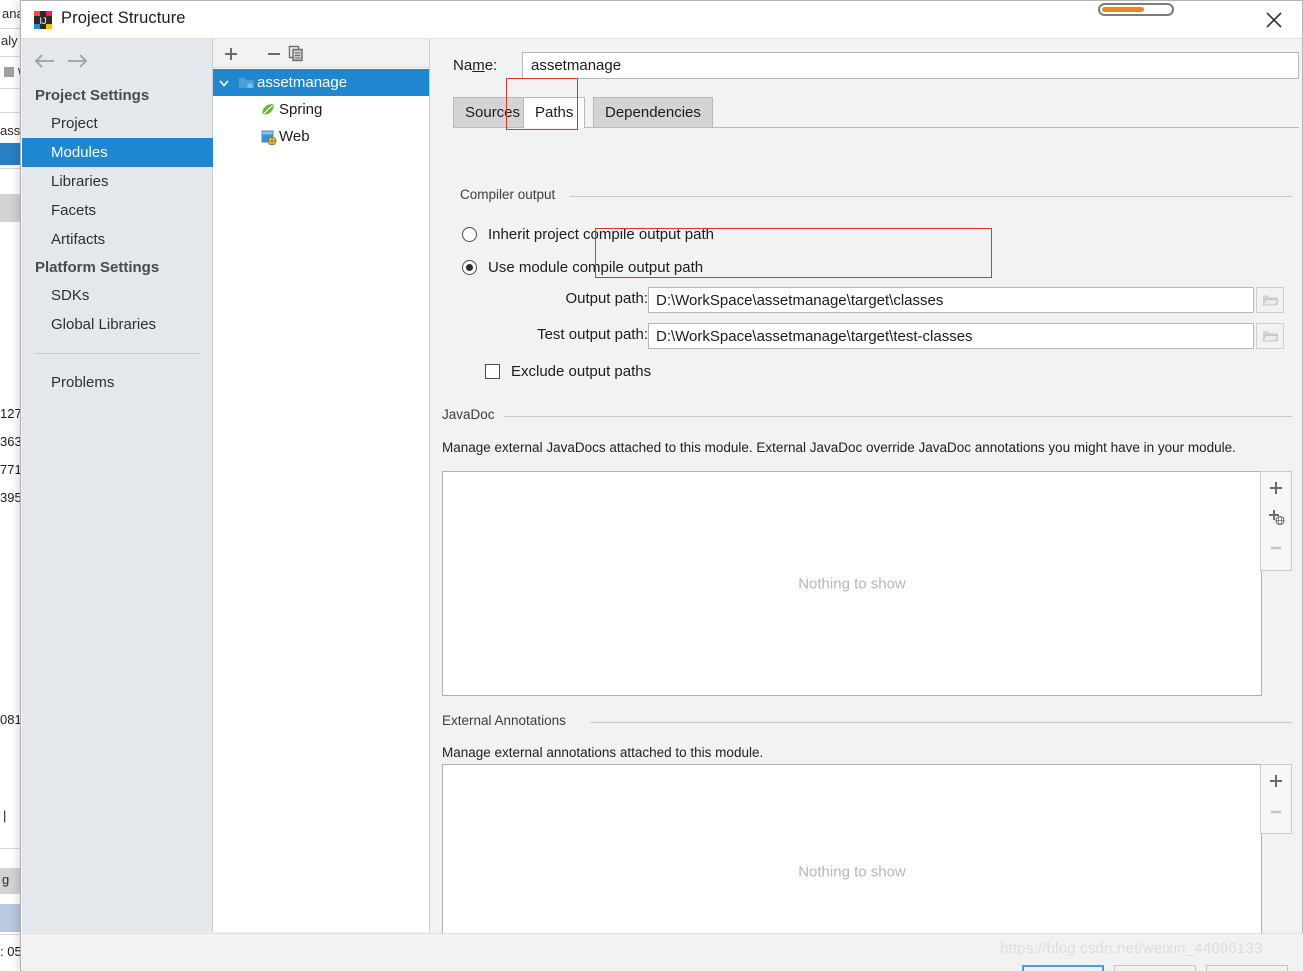 This screenshot has width=1303, height=971. What do you see at coordinates (606, 298) in the screenshot?
I see `output-path-label: Output path:` at bounding box center [606, 298].